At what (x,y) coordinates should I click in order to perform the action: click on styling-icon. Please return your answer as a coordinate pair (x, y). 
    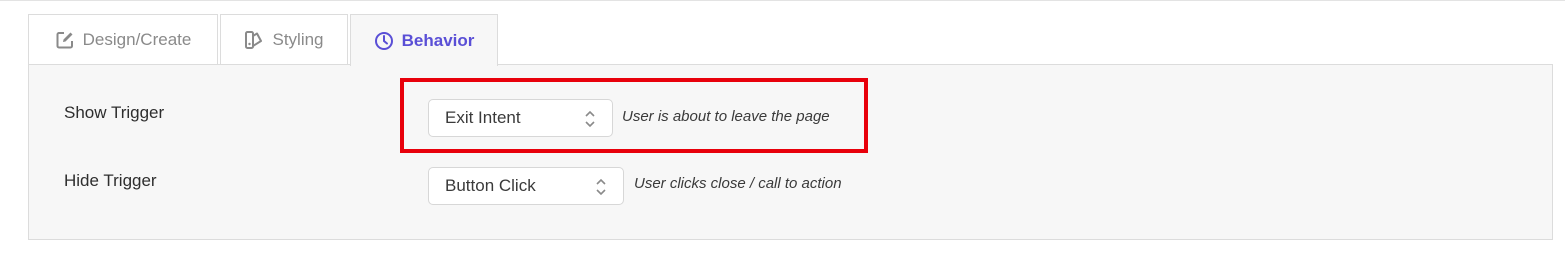
    Looking at the image, I should click on (254, 40).